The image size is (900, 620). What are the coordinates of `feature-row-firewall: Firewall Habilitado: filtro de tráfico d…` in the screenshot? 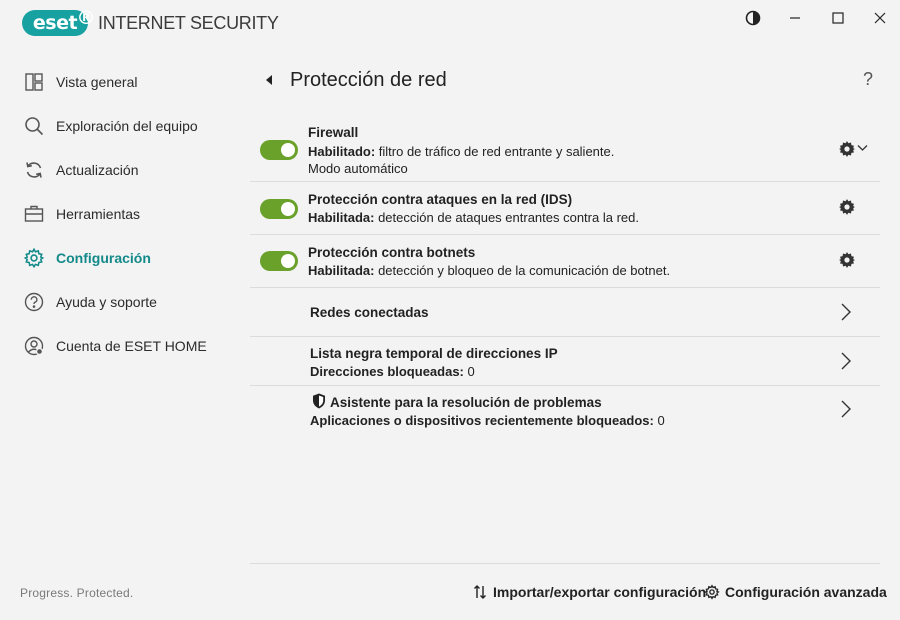 It's located at (565, 150).